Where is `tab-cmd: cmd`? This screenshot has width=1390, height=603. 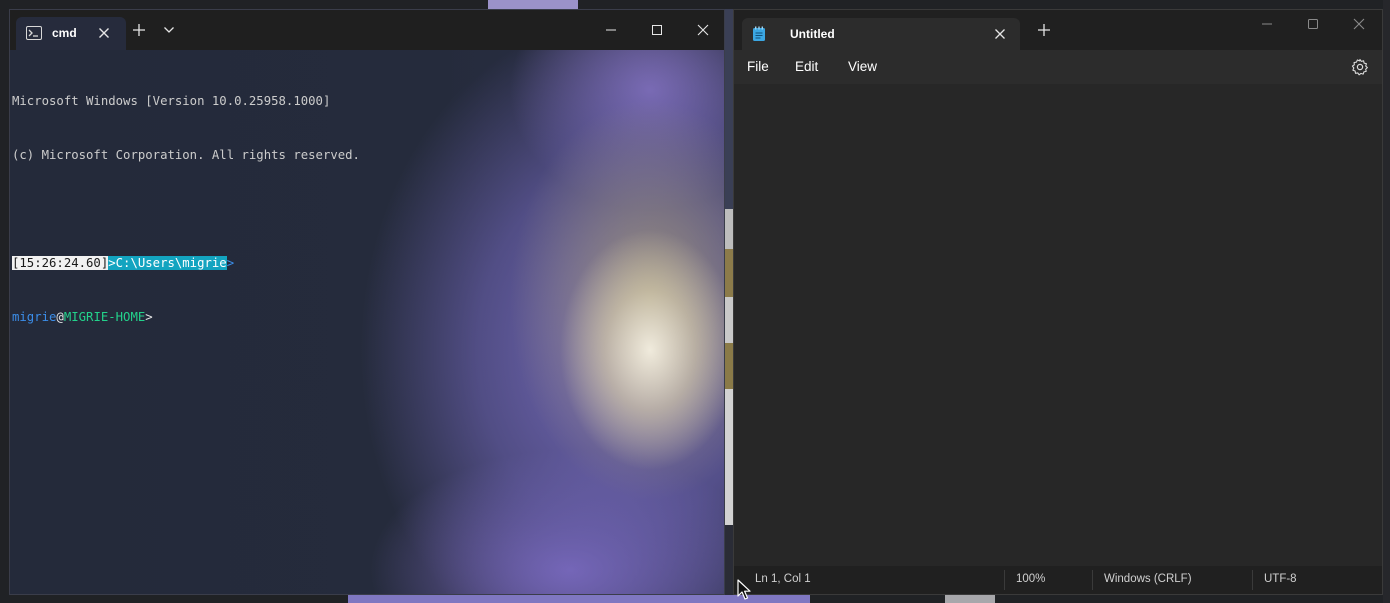
tab-cmd: cmd is located at coordinates (71, 33).